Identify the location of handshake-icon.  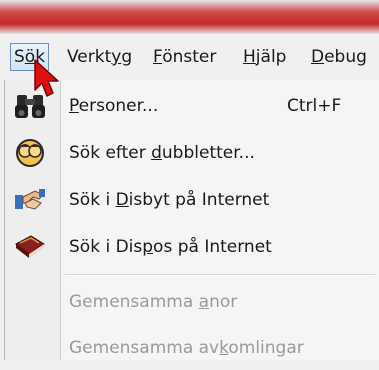
(30, 200).